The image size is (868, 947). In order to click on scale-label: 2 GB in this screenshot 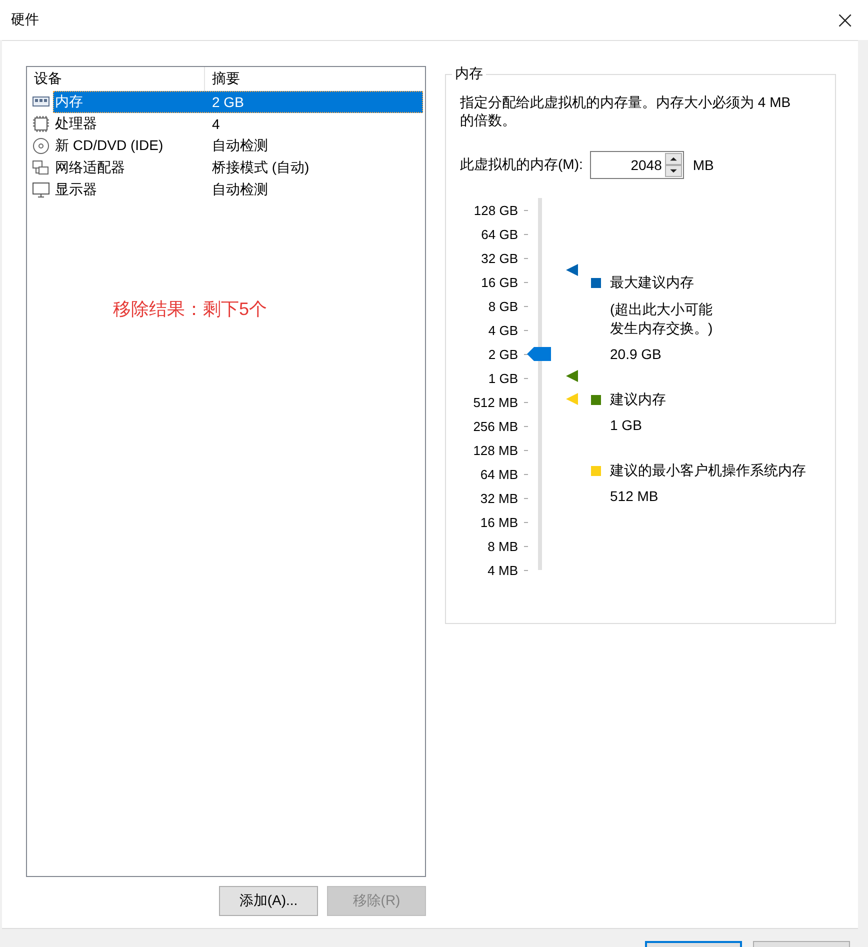, I will do `click(503, 354)`.